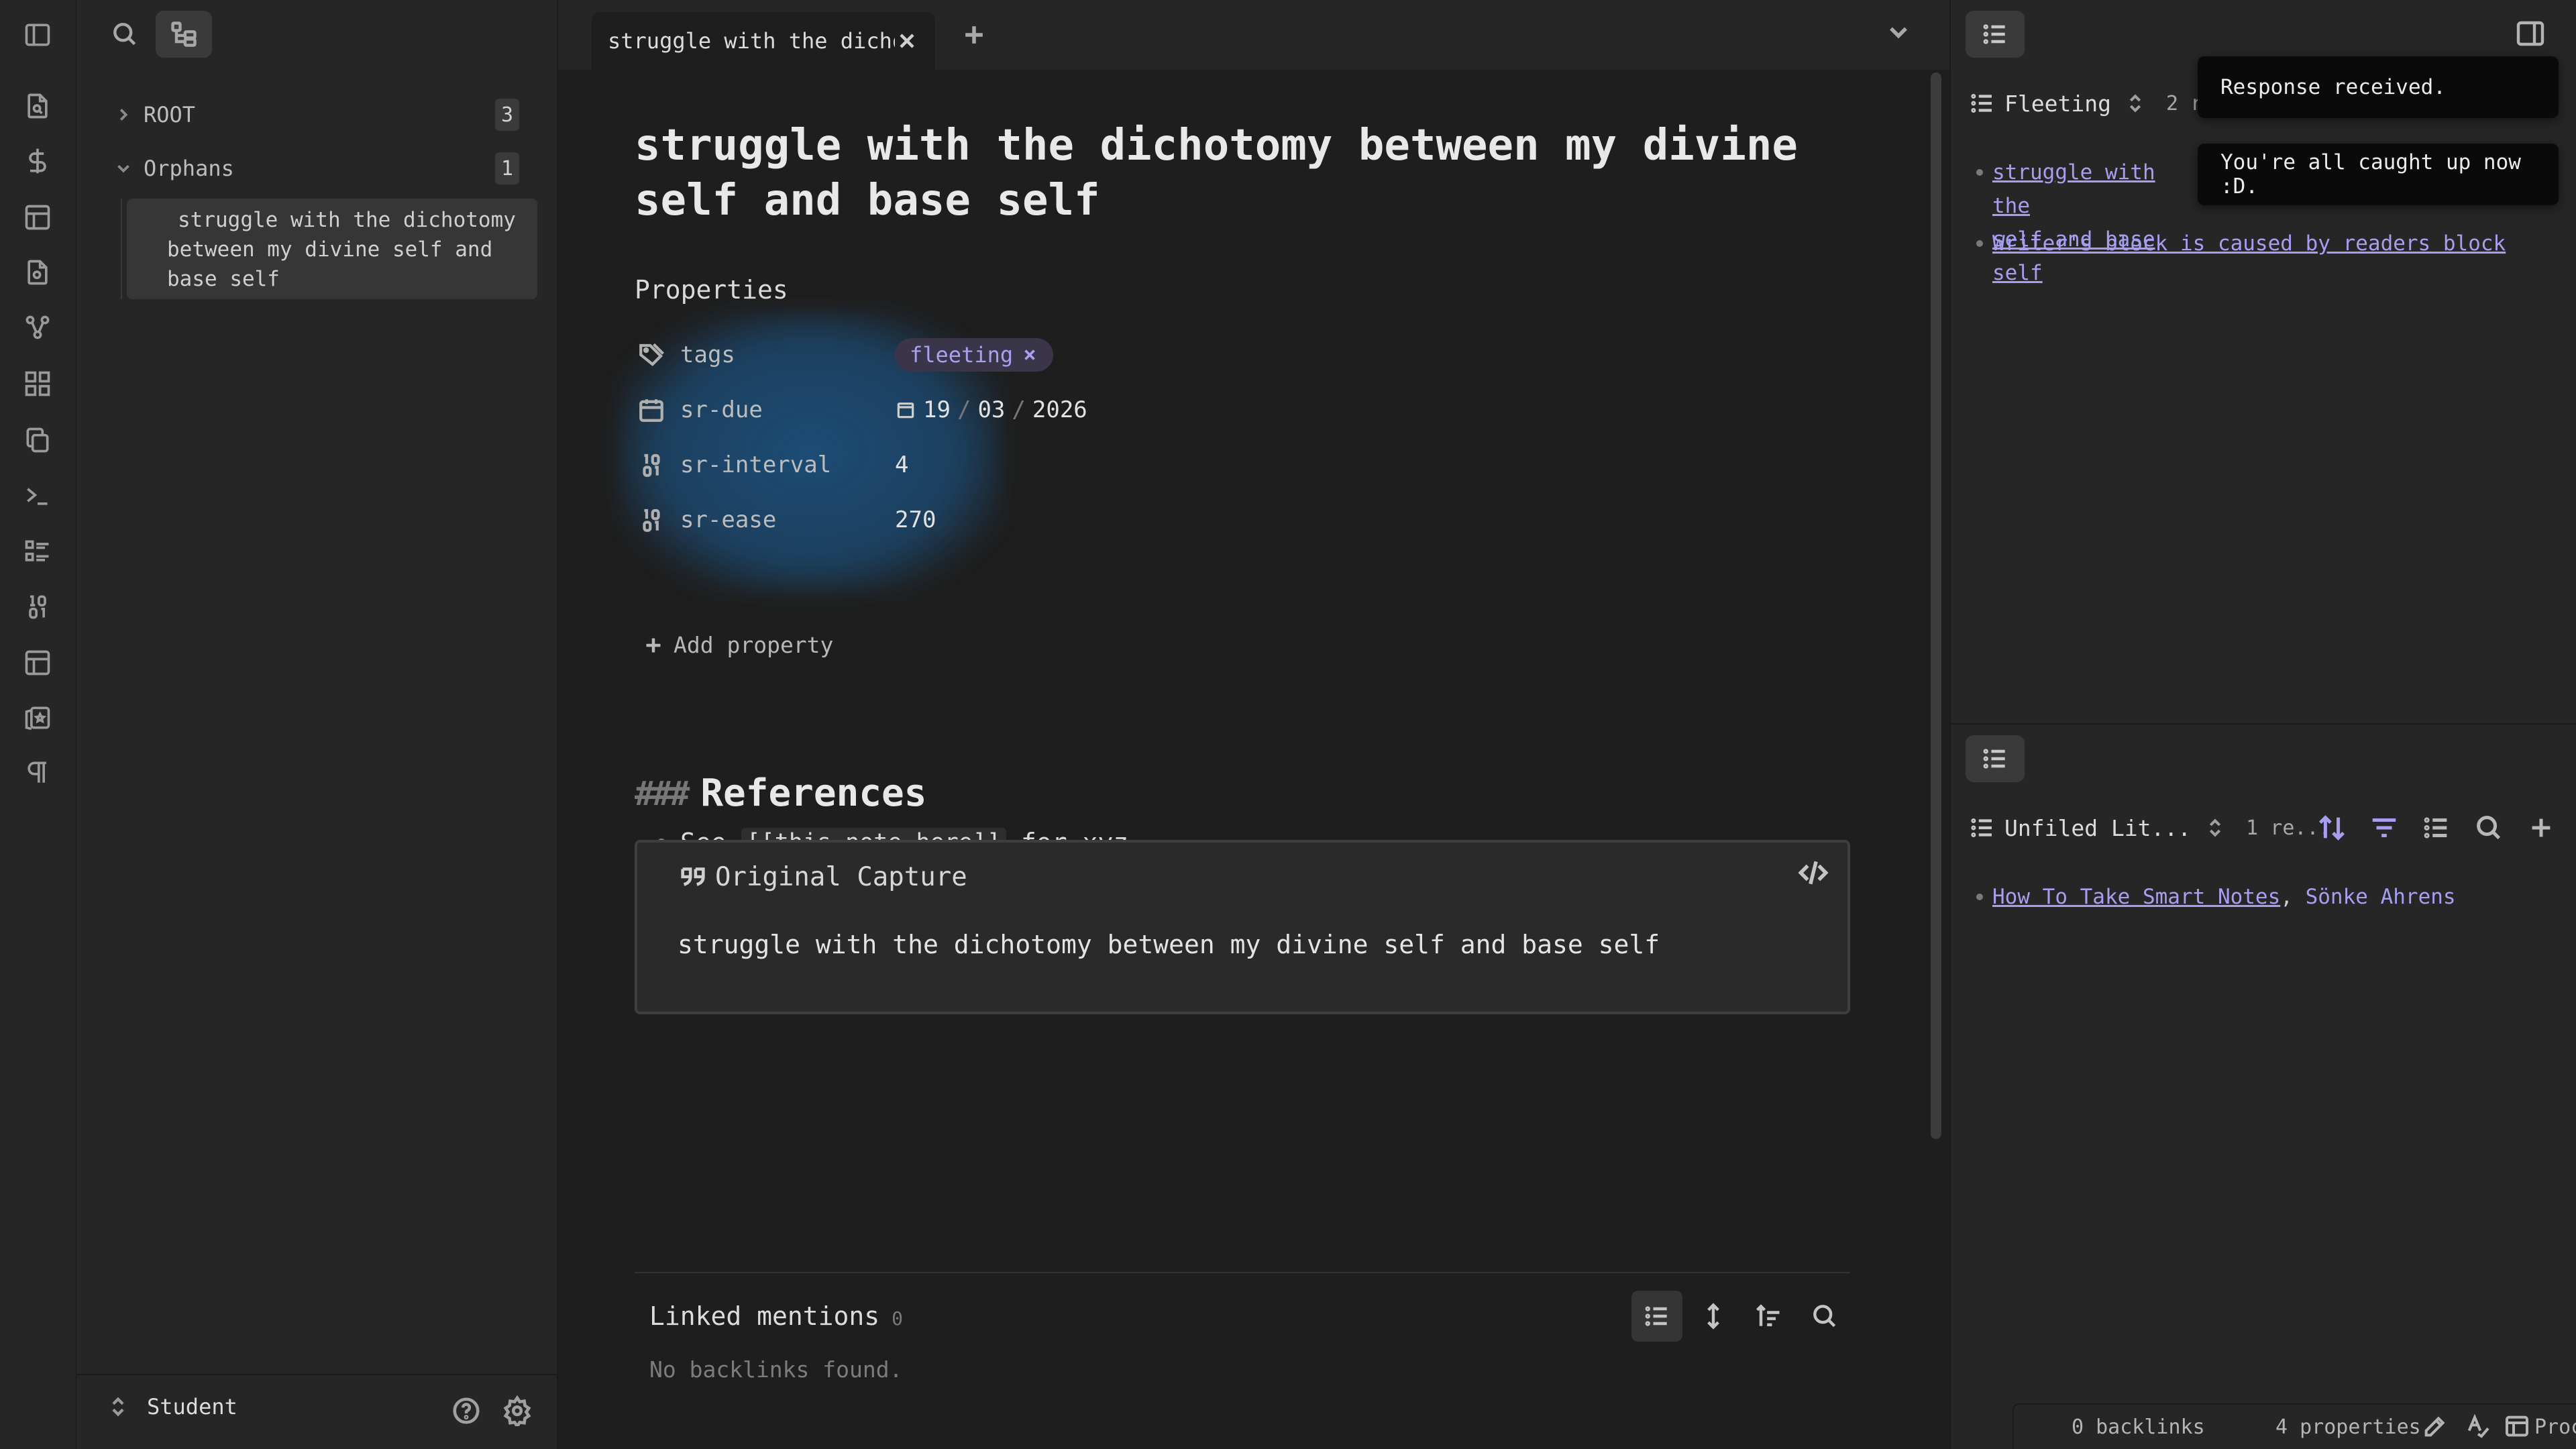 Image resolution: width=2576 pixels, height=1449 pixels. What do you see at coordinates (2136, 897) in the screenshot?
I see `unfiled-result-link: How To Take Smart Notes` at bounding box center [2136, 897].